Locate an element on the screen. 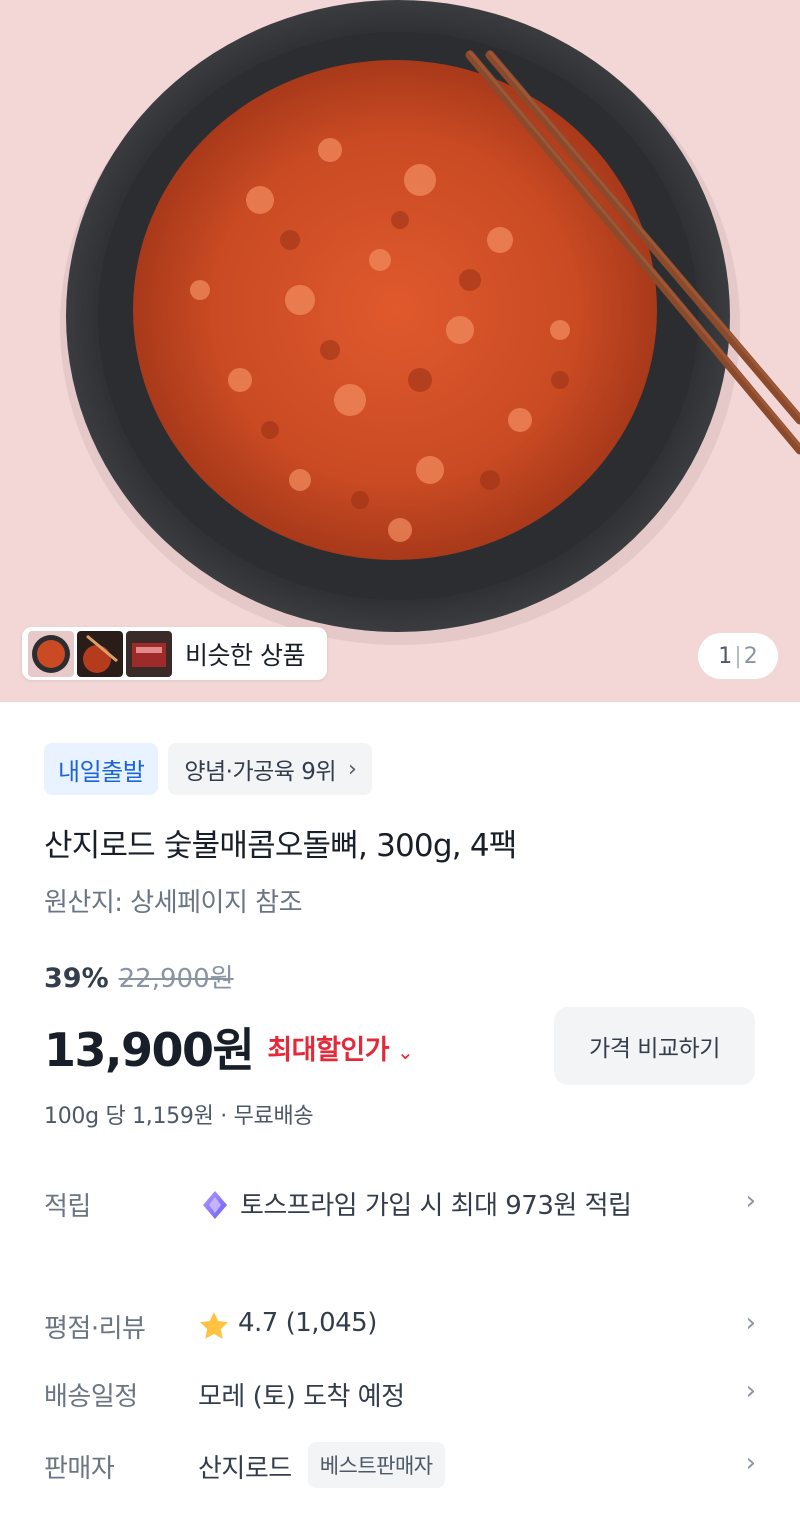 The image size is (800, 1530). shipping-badge: 내일출발 is located at coordinates (101, 769).